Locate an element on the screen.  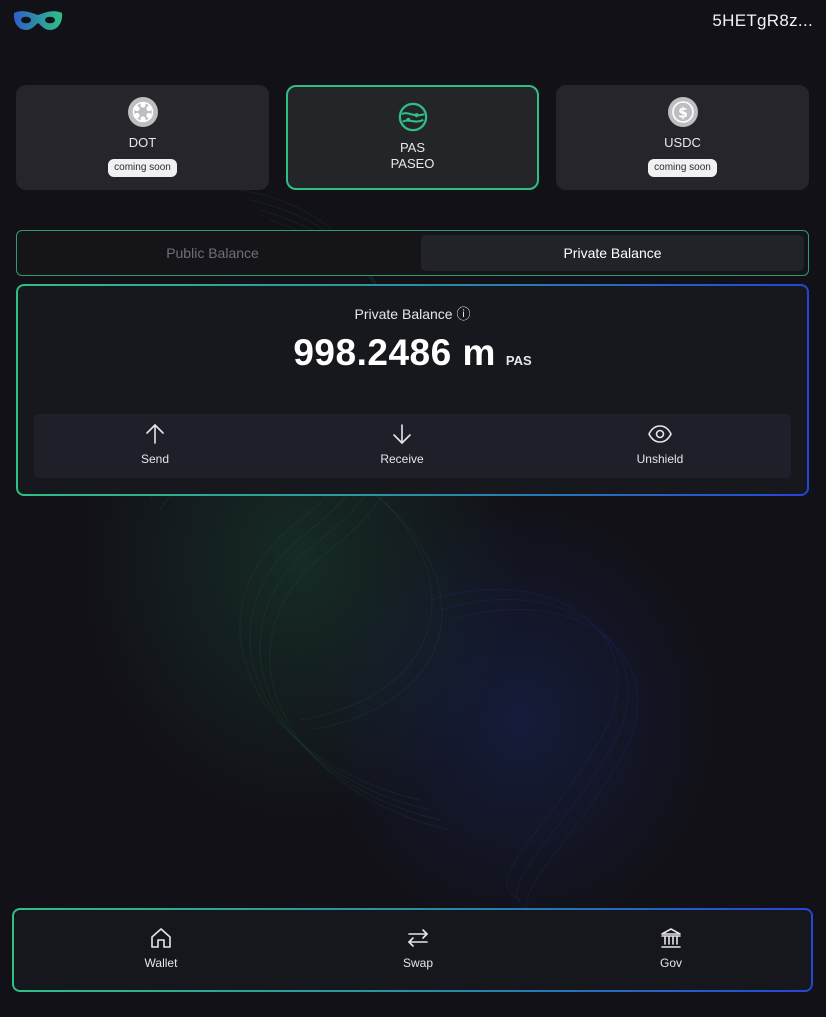
token-card-dot: DOT coming soon is located at coordinates (142, 137).